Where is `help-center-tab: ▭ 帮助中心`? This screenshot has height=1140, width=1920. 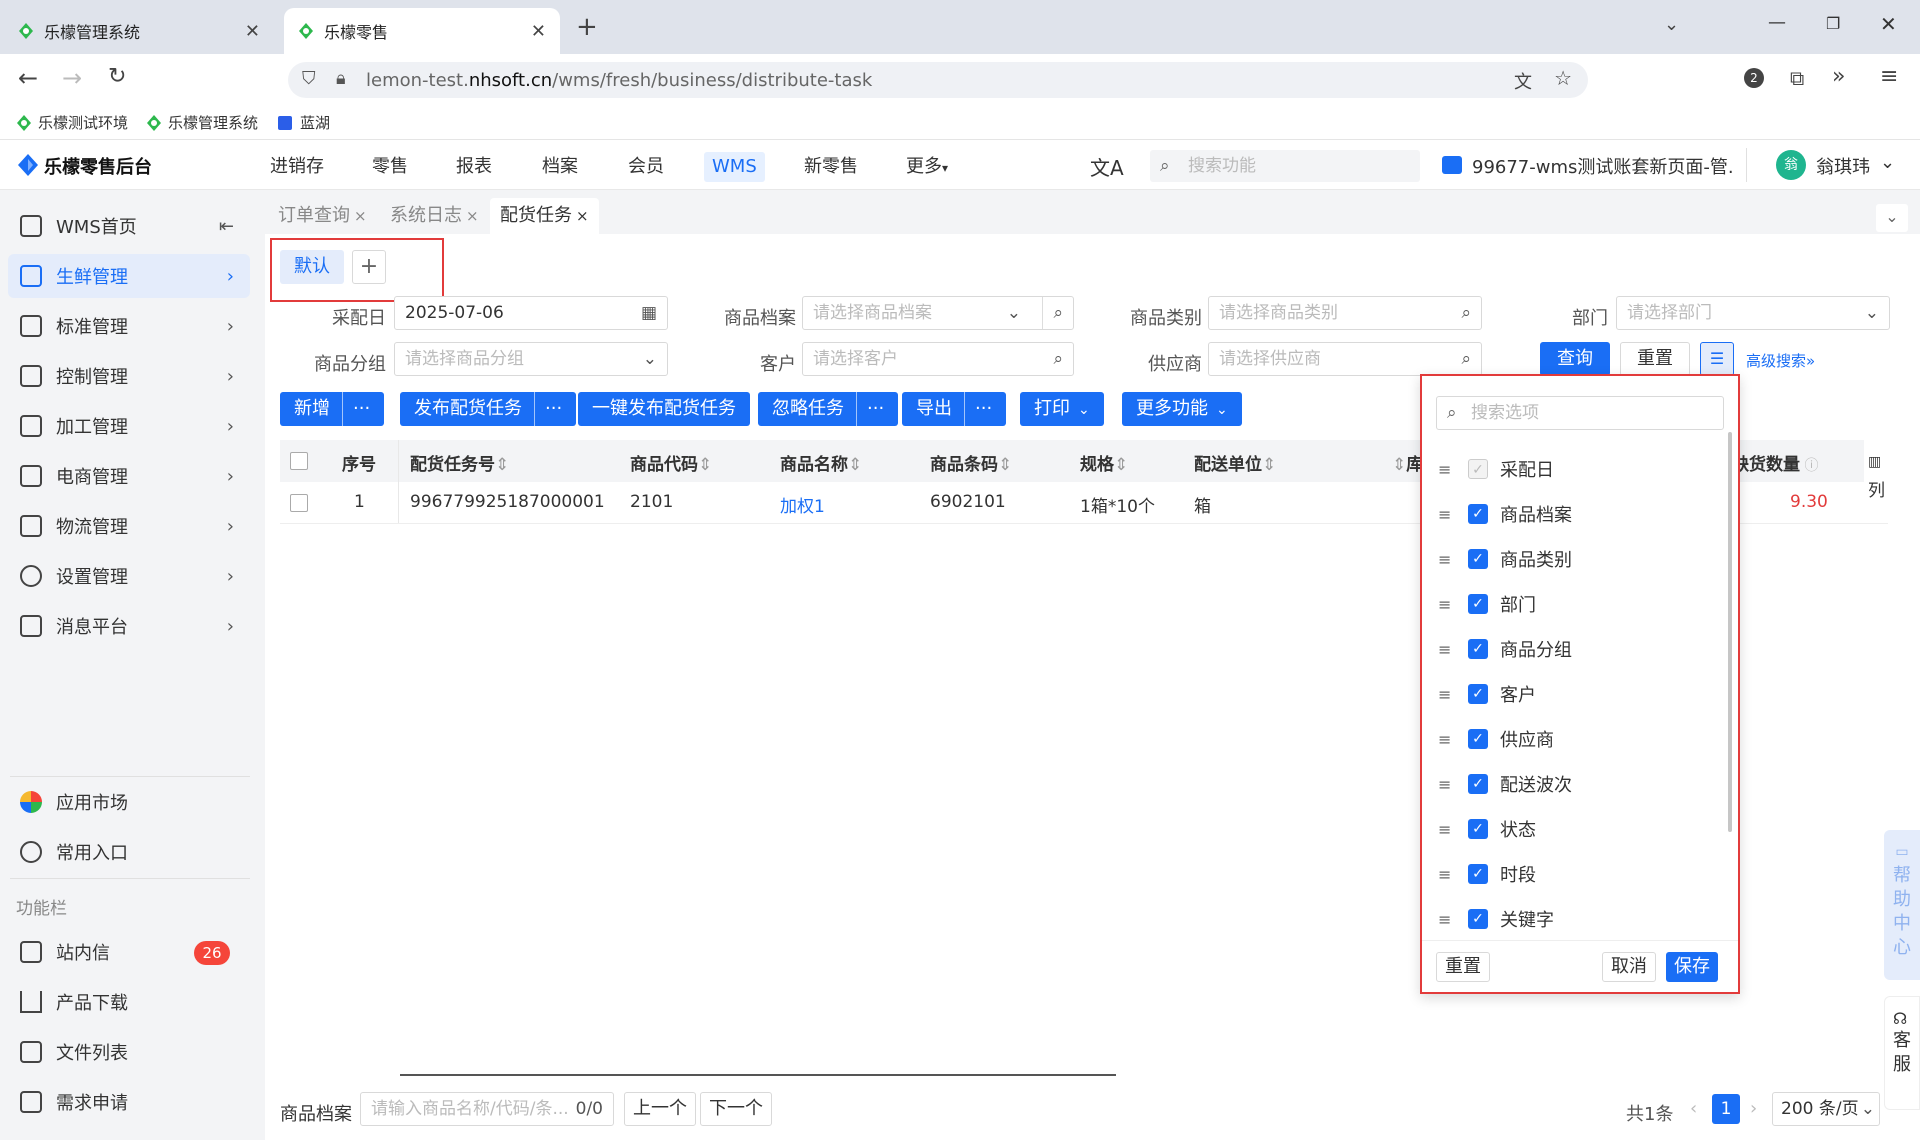 help-center-tab: ▭ 帮助中心 is located at coordinates (1902, 905).